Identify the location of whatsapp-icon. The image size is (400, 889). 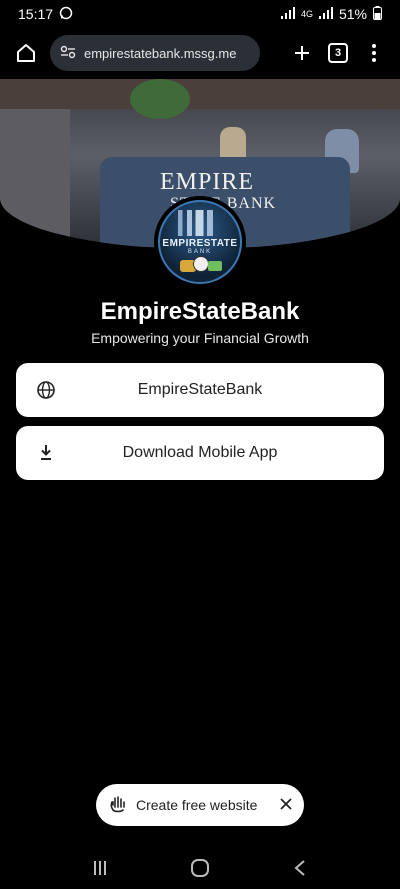
(66, 14).